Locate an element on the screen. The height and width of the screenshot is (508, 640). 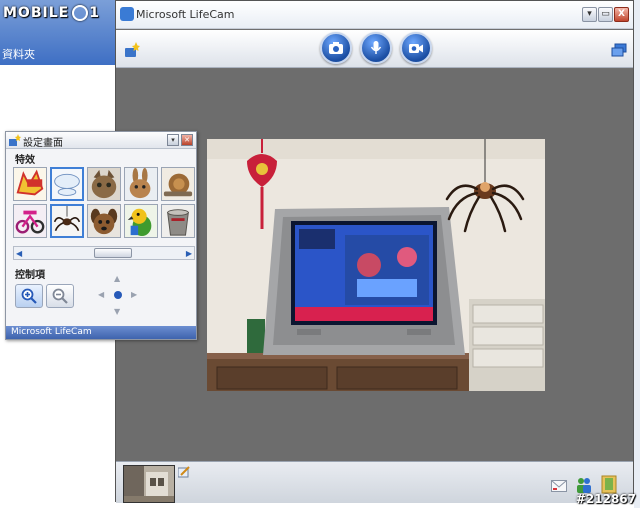
effect-cat is located at coordinates (104, 184).